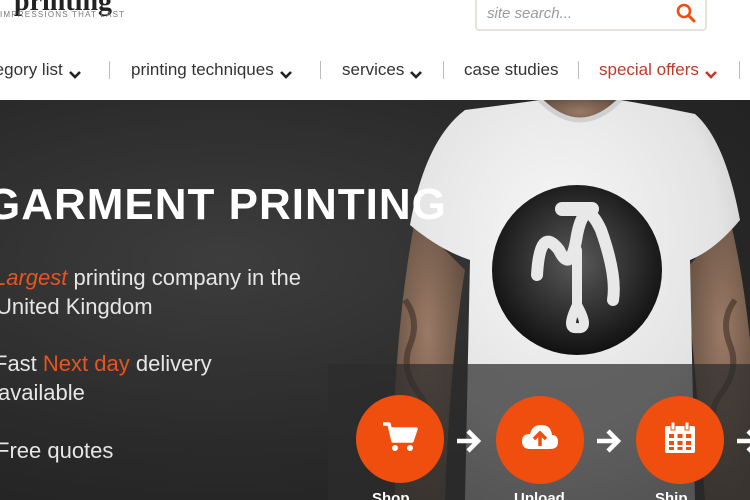 The image size is (750, 500). Describe the element at coordinates (223, 204) in the screenshot. I see `hero-title: GARMENT PRINTING` at that location.